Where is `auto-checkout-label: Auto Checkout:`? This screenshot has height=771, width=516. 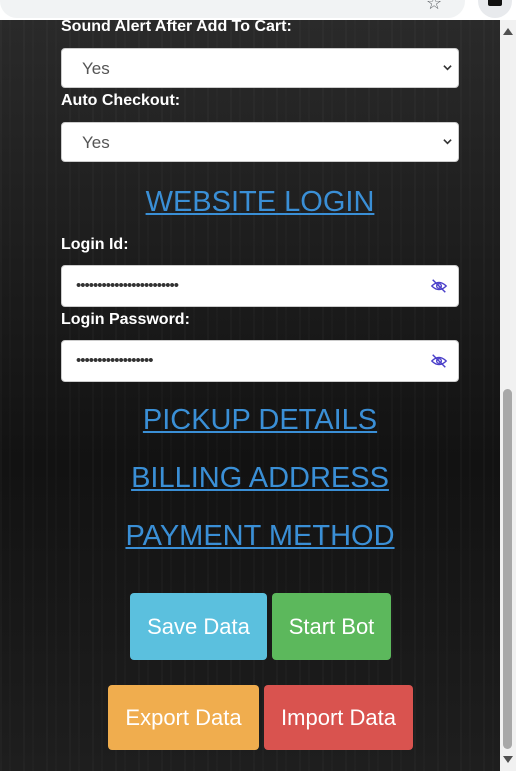
auto-checkout-label: Auto Checkout: is located at coordinates (121, 100).